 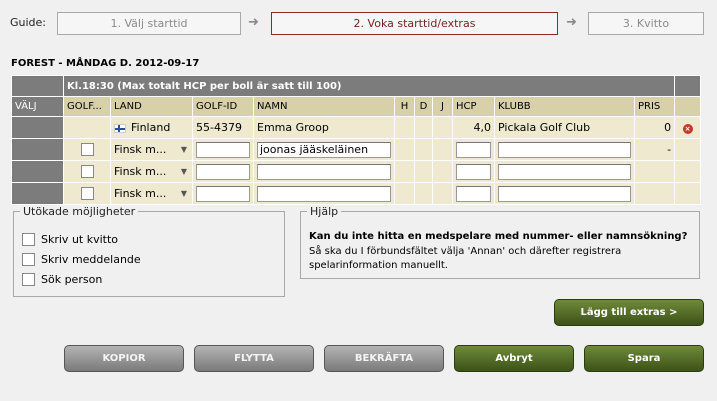 What do you see at coordinates (151, 106) in the screenshot?
I see `col-land: LAND` at bounding box center [151, 106].